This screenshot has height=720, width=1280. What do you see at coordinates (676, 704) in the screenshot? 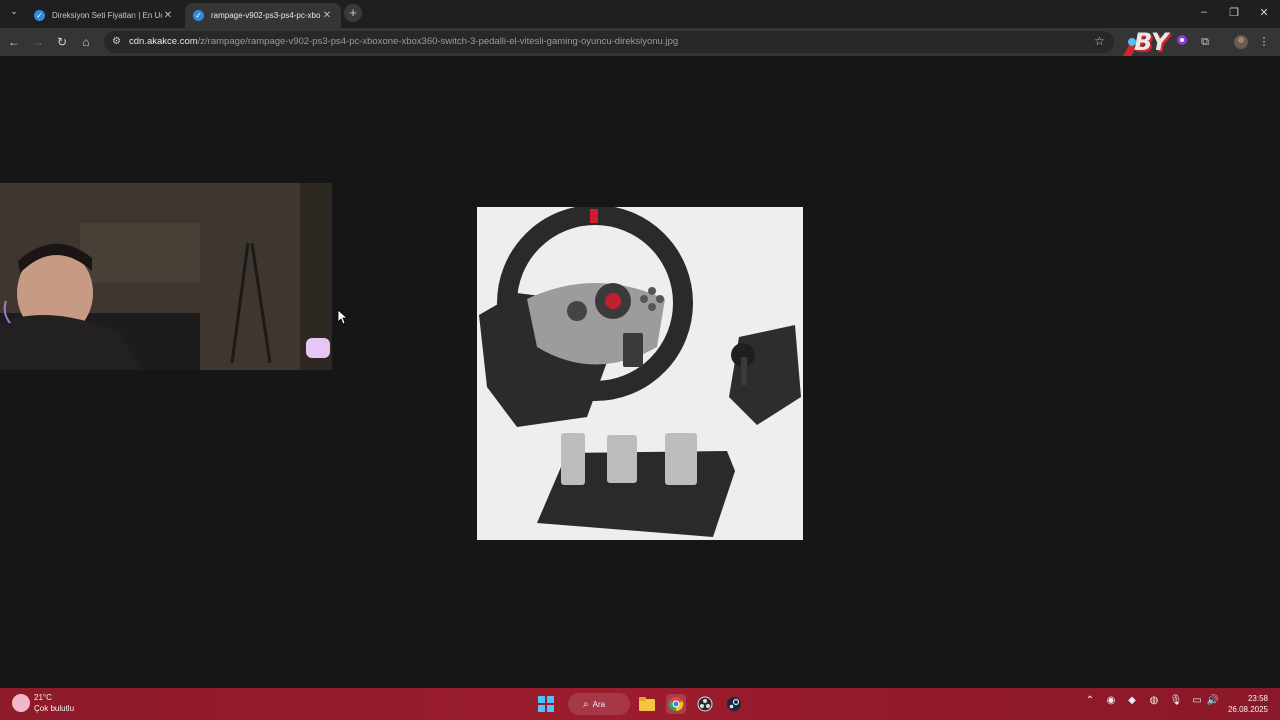
I see `chrome-icon` at bounding box center [676, 704].